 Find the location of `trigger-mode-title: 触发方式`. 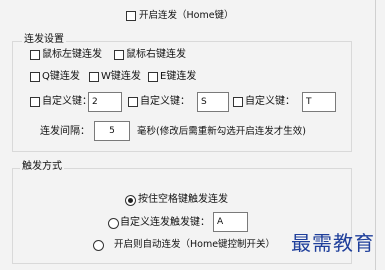

trigger-mode-title: 触发方式 is located at coordinates (42, 167).